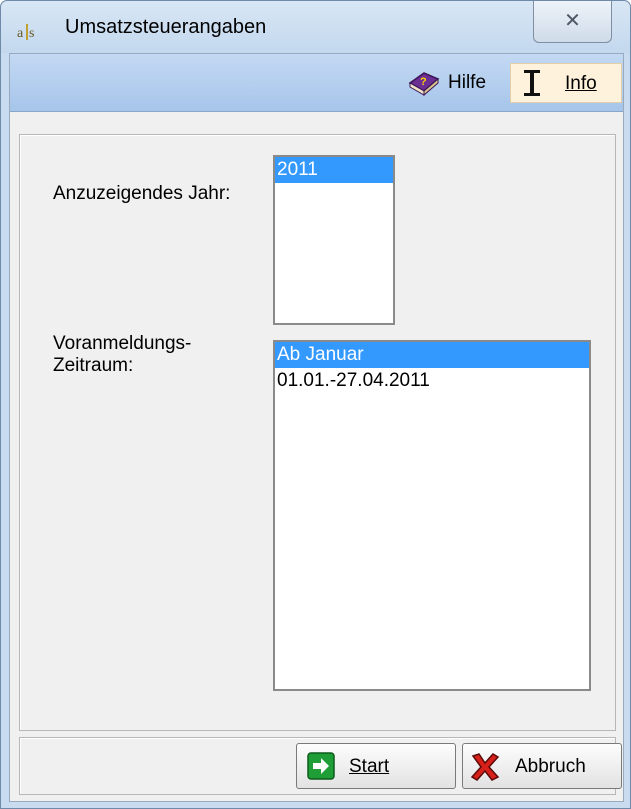 The width and height of the screenshot is (631, 809). I want to click on green-arrow-icon, so click(321, 766).